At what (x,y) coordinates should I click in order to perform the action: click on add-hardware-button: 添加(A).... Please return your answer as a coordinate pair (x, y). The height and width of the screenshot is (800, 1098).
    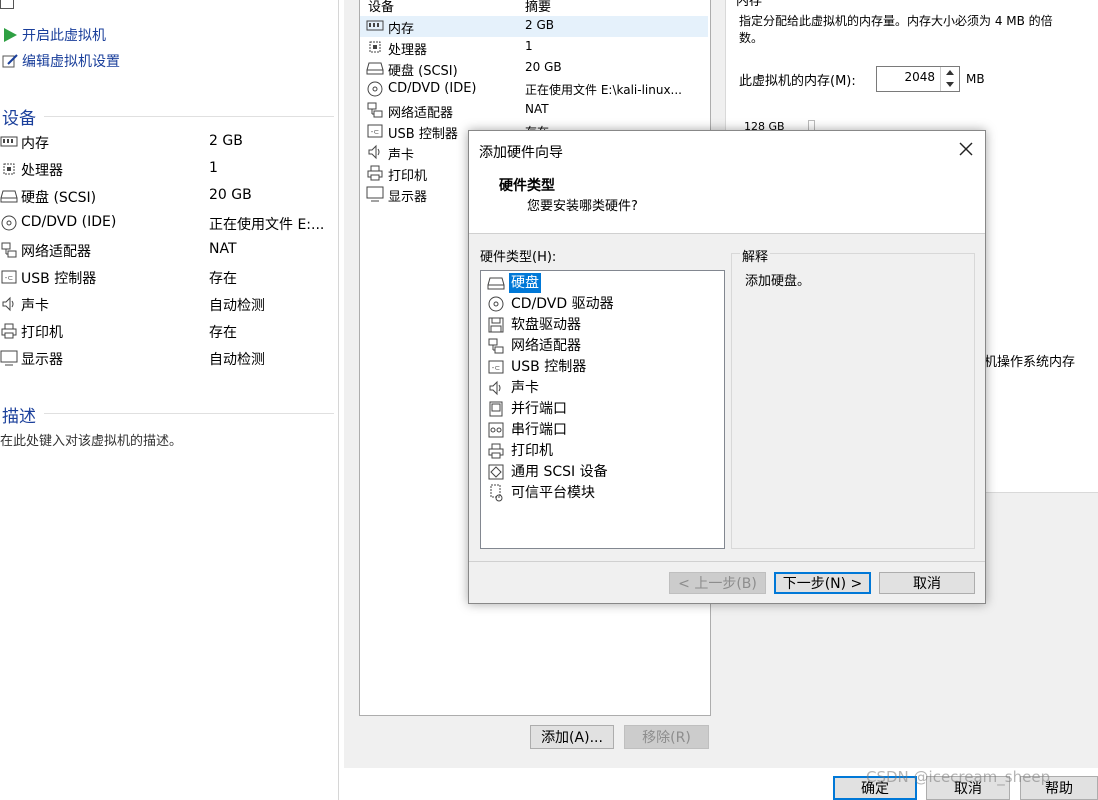
    Looking at the image, I should click on (572, 737).